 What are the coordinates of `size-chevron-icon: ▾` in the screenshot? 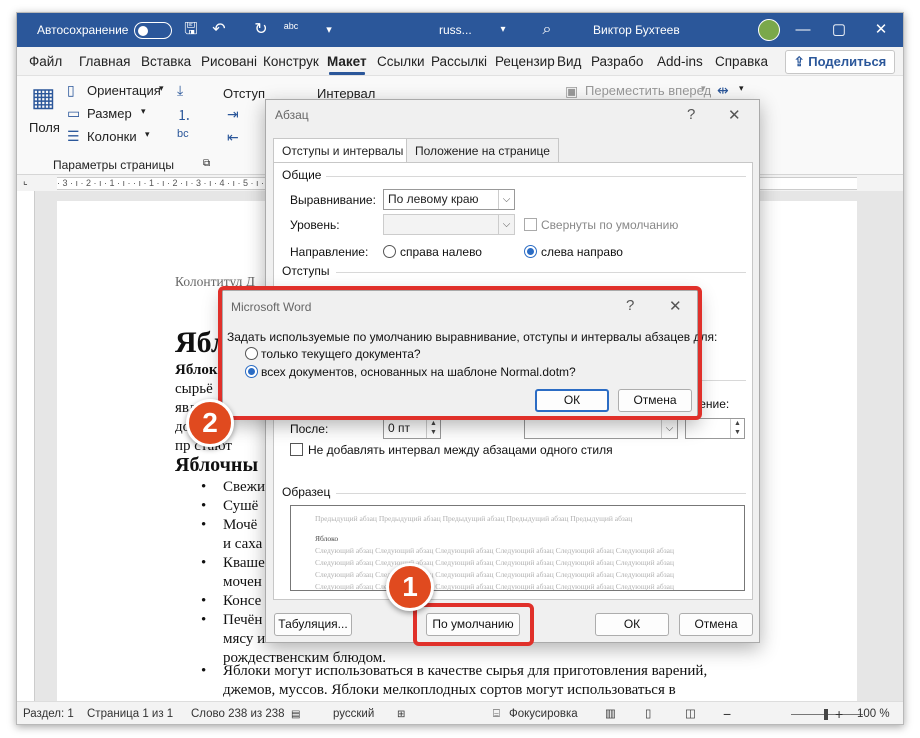 It's located at (143, 111).